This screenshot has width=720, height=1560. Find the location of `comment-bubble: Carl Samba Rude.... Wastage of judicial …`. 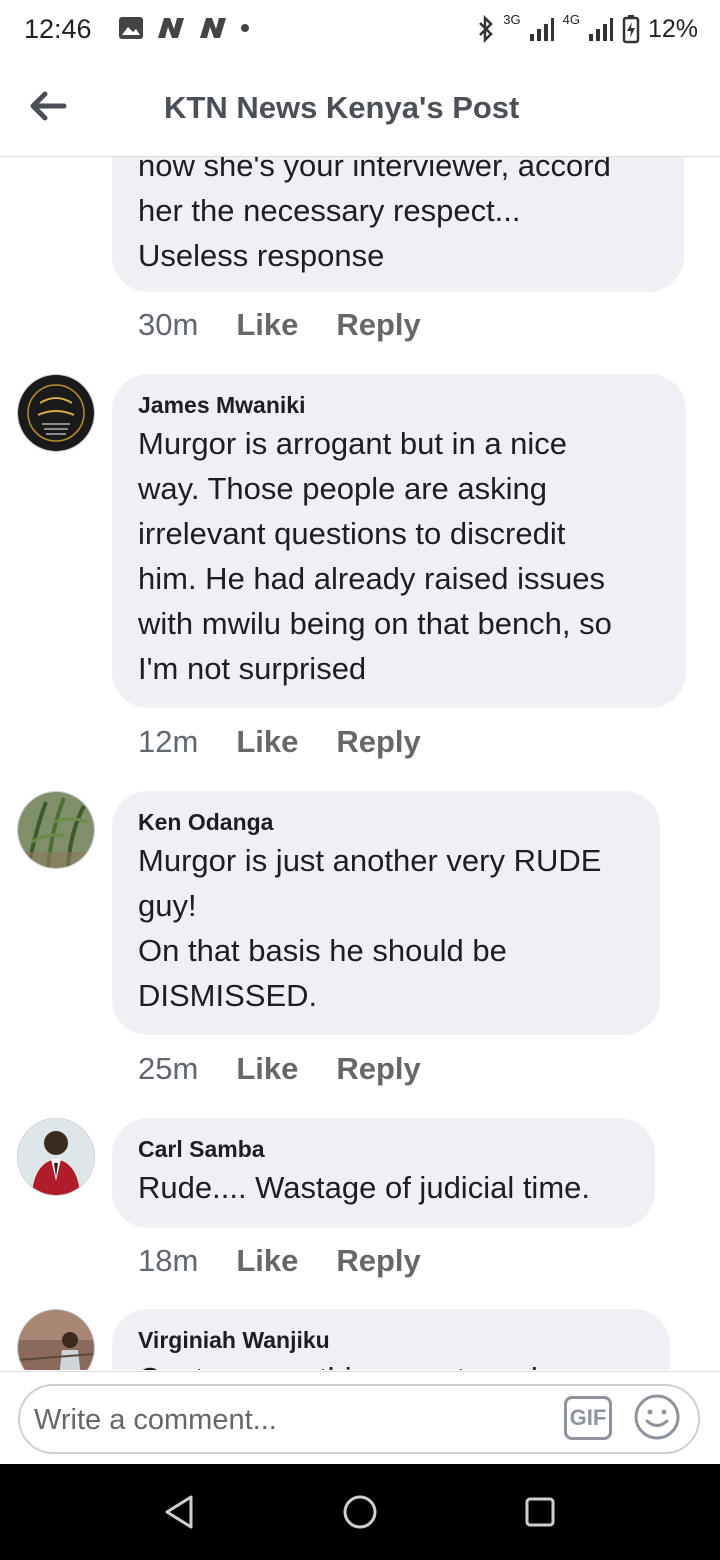

comment-bubble: Carl Samba Rude.... Wastage of judicial … is located at coordinates (383, 1173).